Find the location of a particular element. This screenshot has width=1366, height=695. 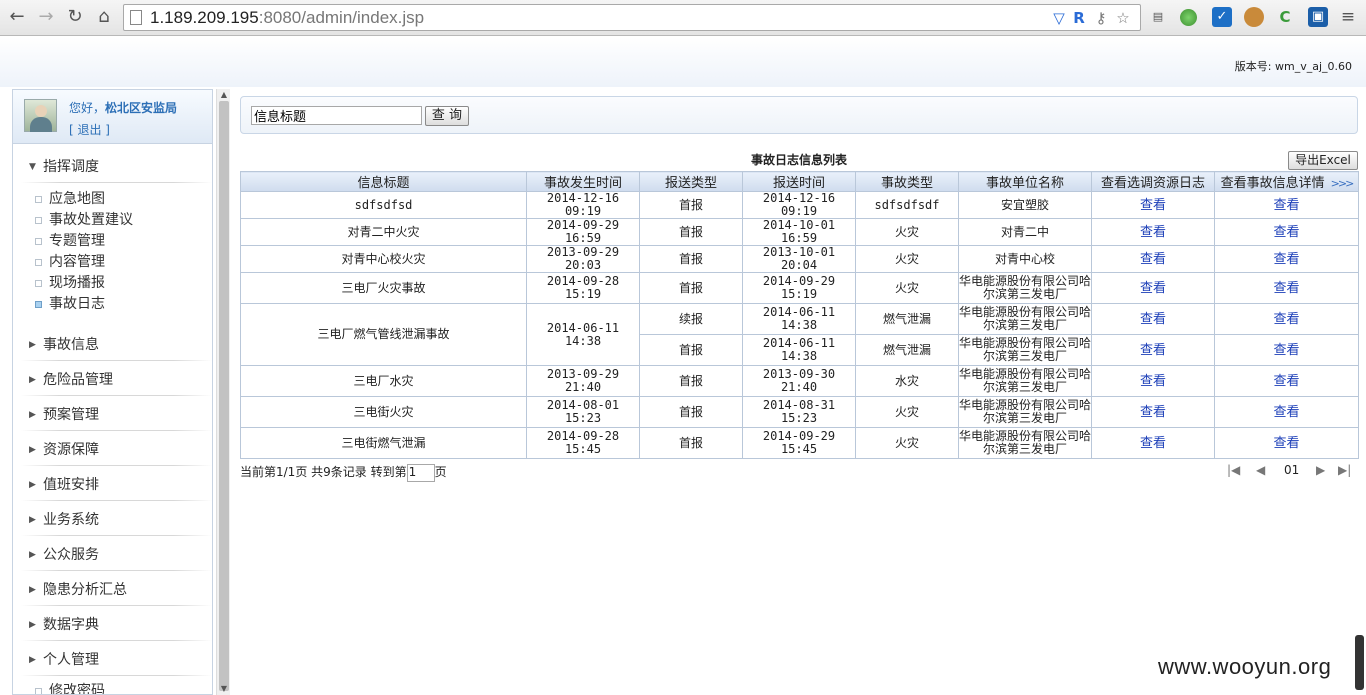

col-header-report-type: 报送类型 is located at coordinates (691, 181).